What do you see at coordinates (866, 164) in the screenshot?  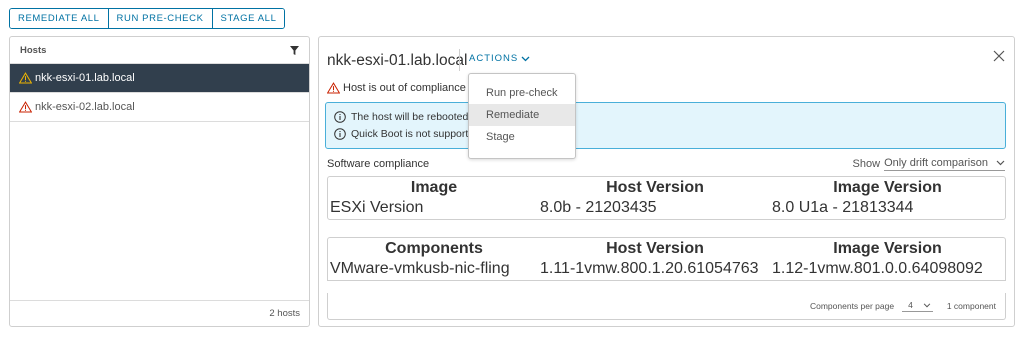 I see `show-label: Show` at bounding box center [866, 164].